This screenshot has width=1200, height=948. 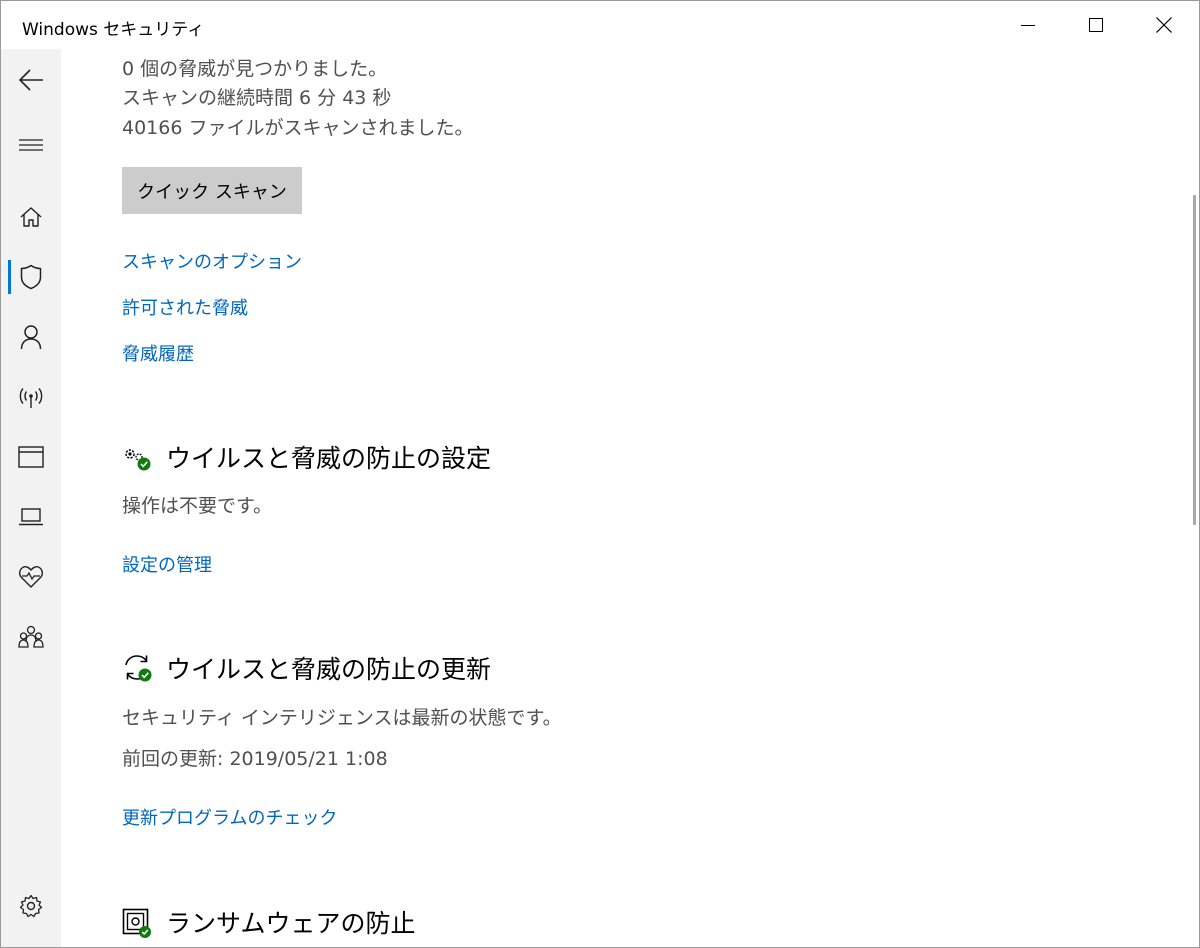 What do you see at coordinates (255, 759) in the screenshot?
I see `last-update-text: 前回の更新: 2019/05/21 1:08` at bounding box center [255, 759].